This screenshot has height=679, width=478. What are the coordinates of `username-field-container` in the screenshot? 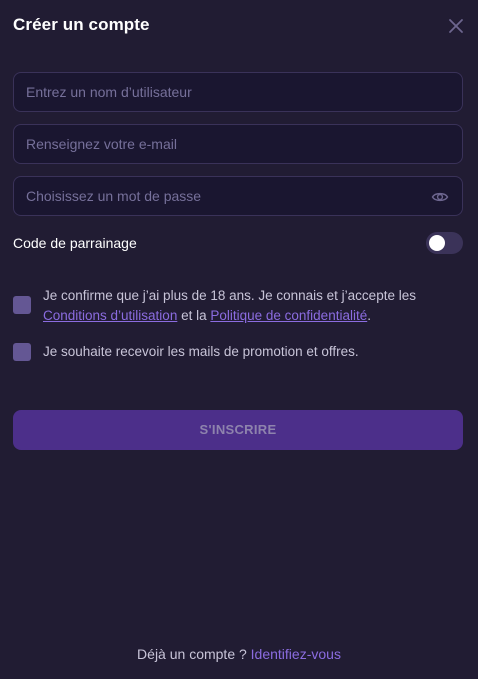 It's located at (238, 92).